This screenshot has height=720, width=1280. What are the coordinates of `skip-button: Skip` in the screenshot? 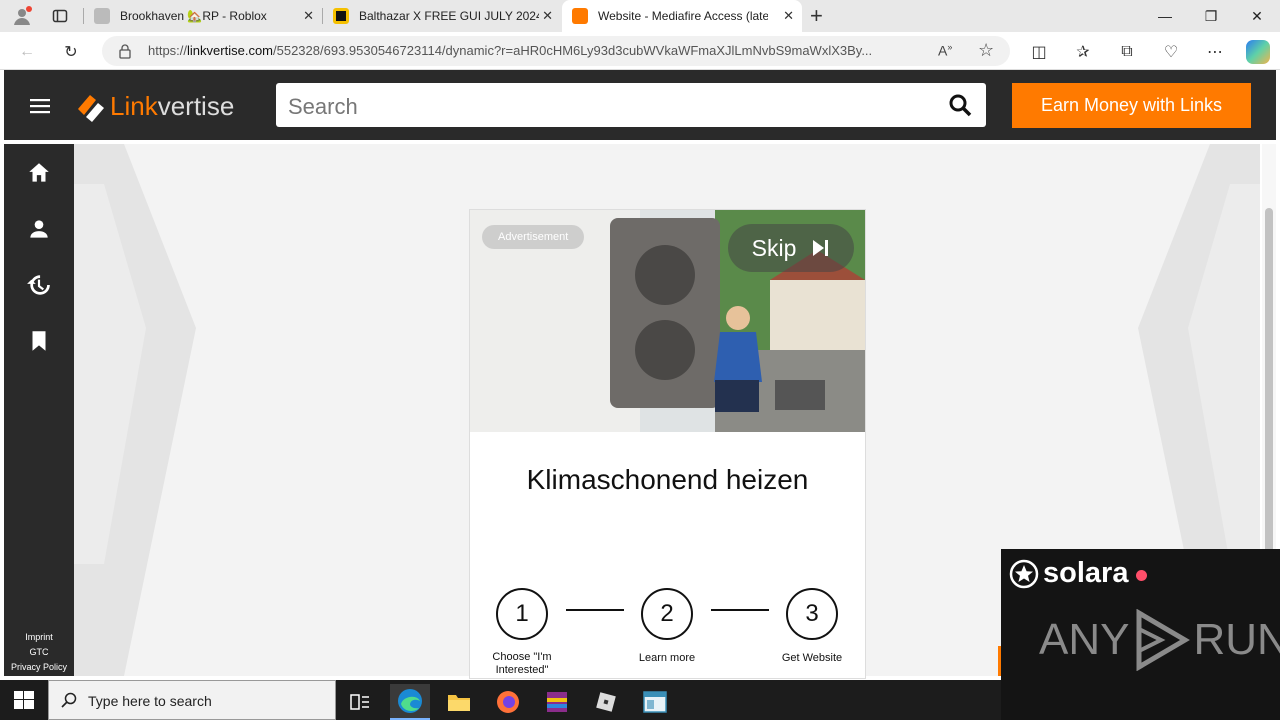 It's located at (791, 248).